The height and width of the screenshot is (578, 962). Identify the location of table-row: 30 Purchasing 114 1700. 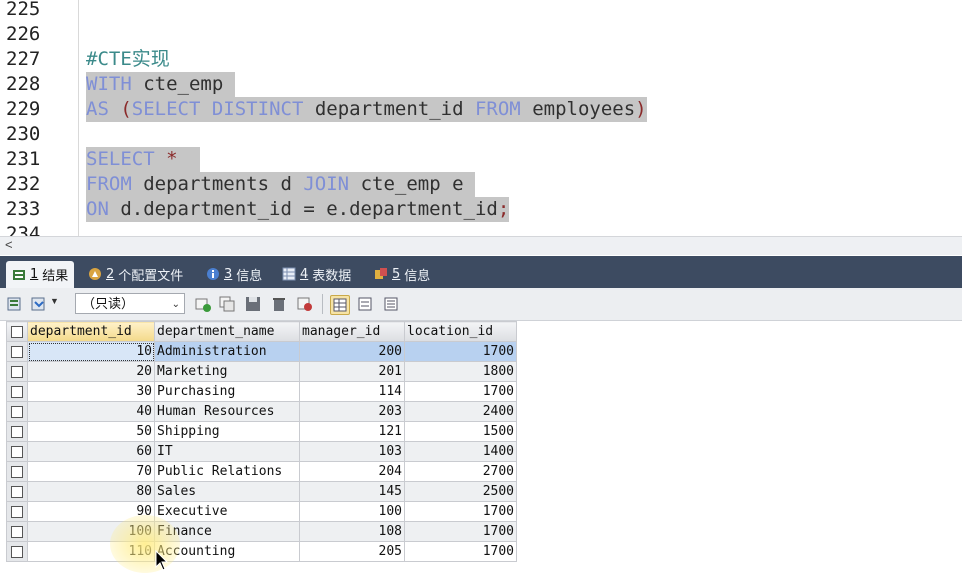
(261, 391).